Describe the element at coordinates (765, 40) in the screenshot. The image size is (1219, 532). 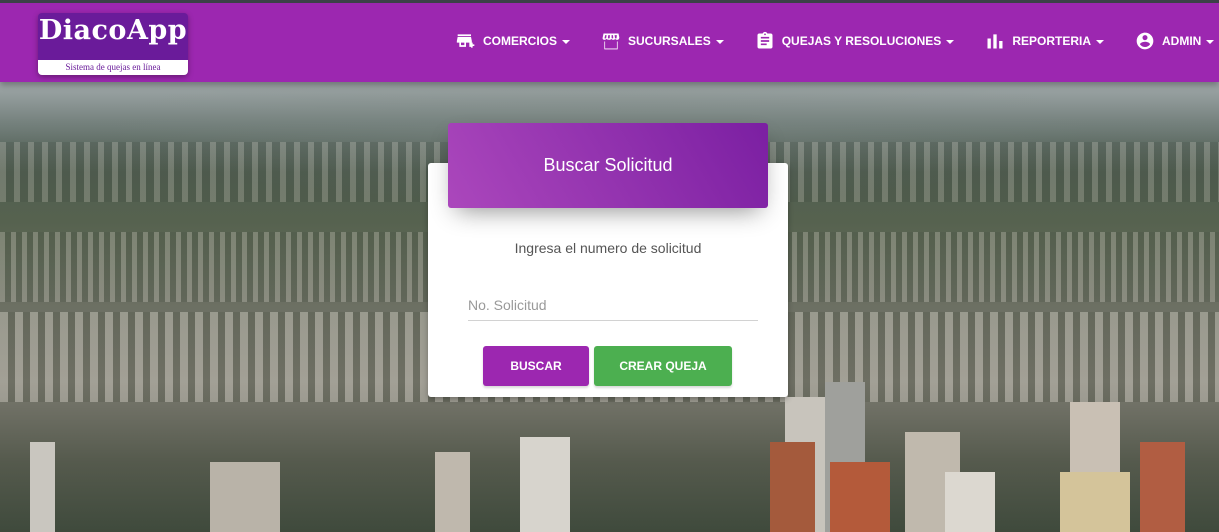
I see `clipboard-icon` at that location.